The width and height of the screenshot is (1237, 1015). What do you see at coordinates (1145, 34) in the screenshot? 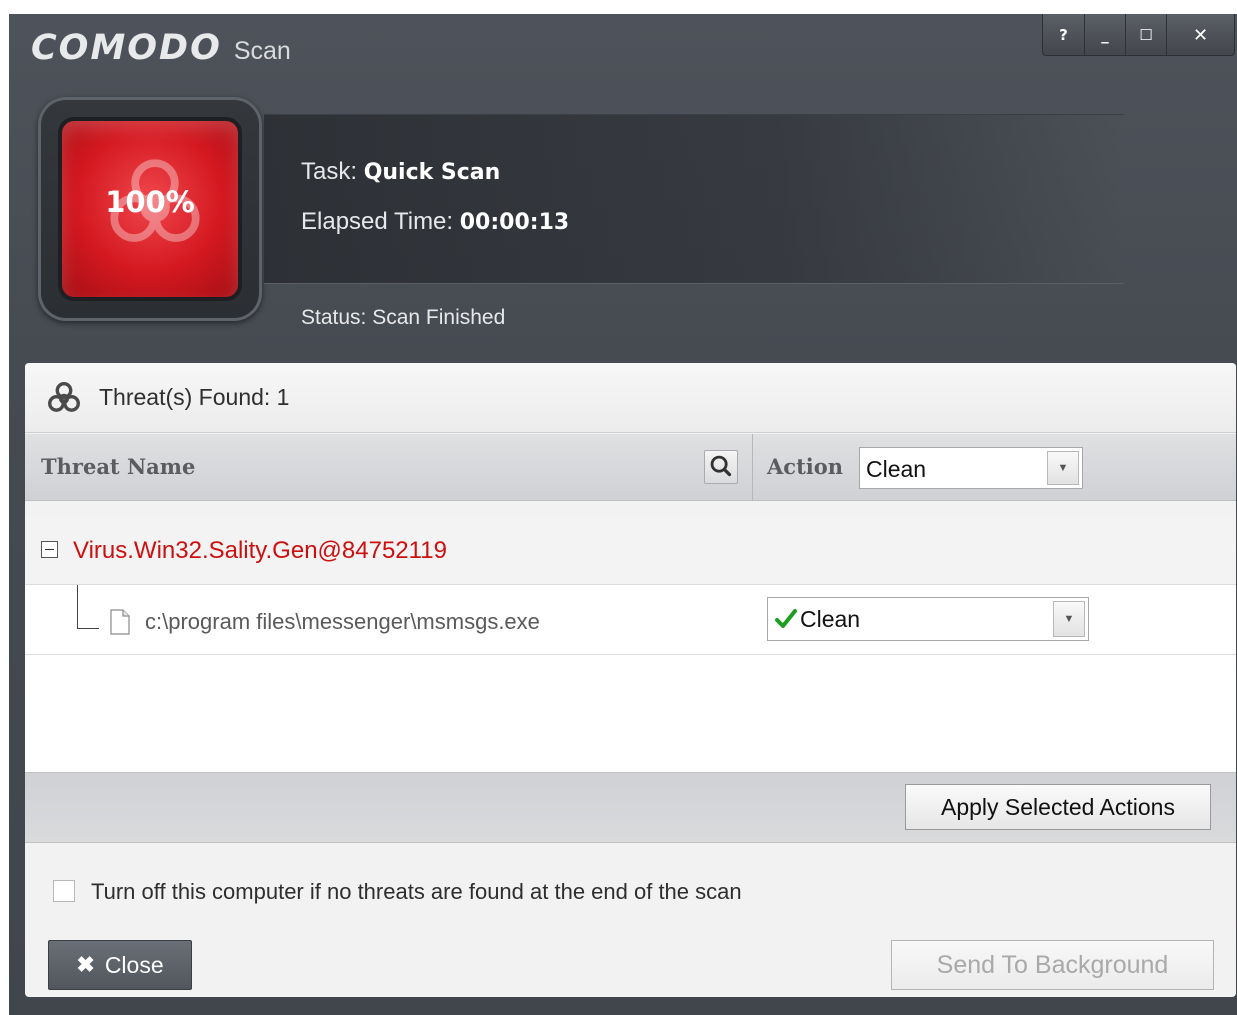
I see `maximize-button: ☐` at bounding box center [1145, 34].